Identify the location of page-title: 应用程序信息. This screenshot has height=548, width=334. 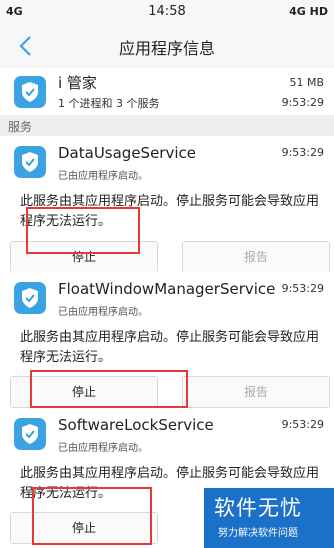
(166, 48).